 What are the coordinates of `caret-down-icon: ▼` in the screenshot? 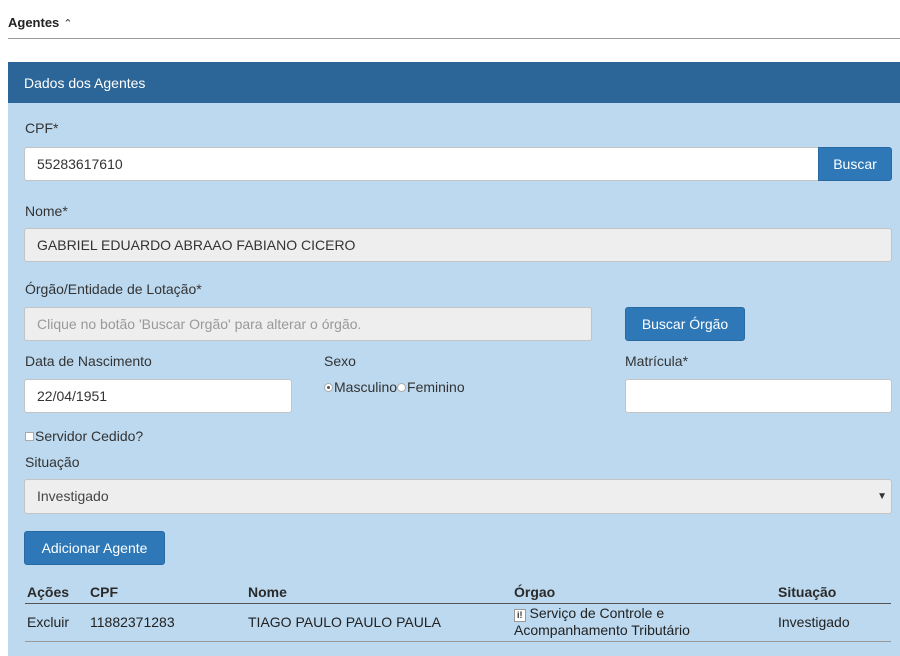 It's located at (882, 496).